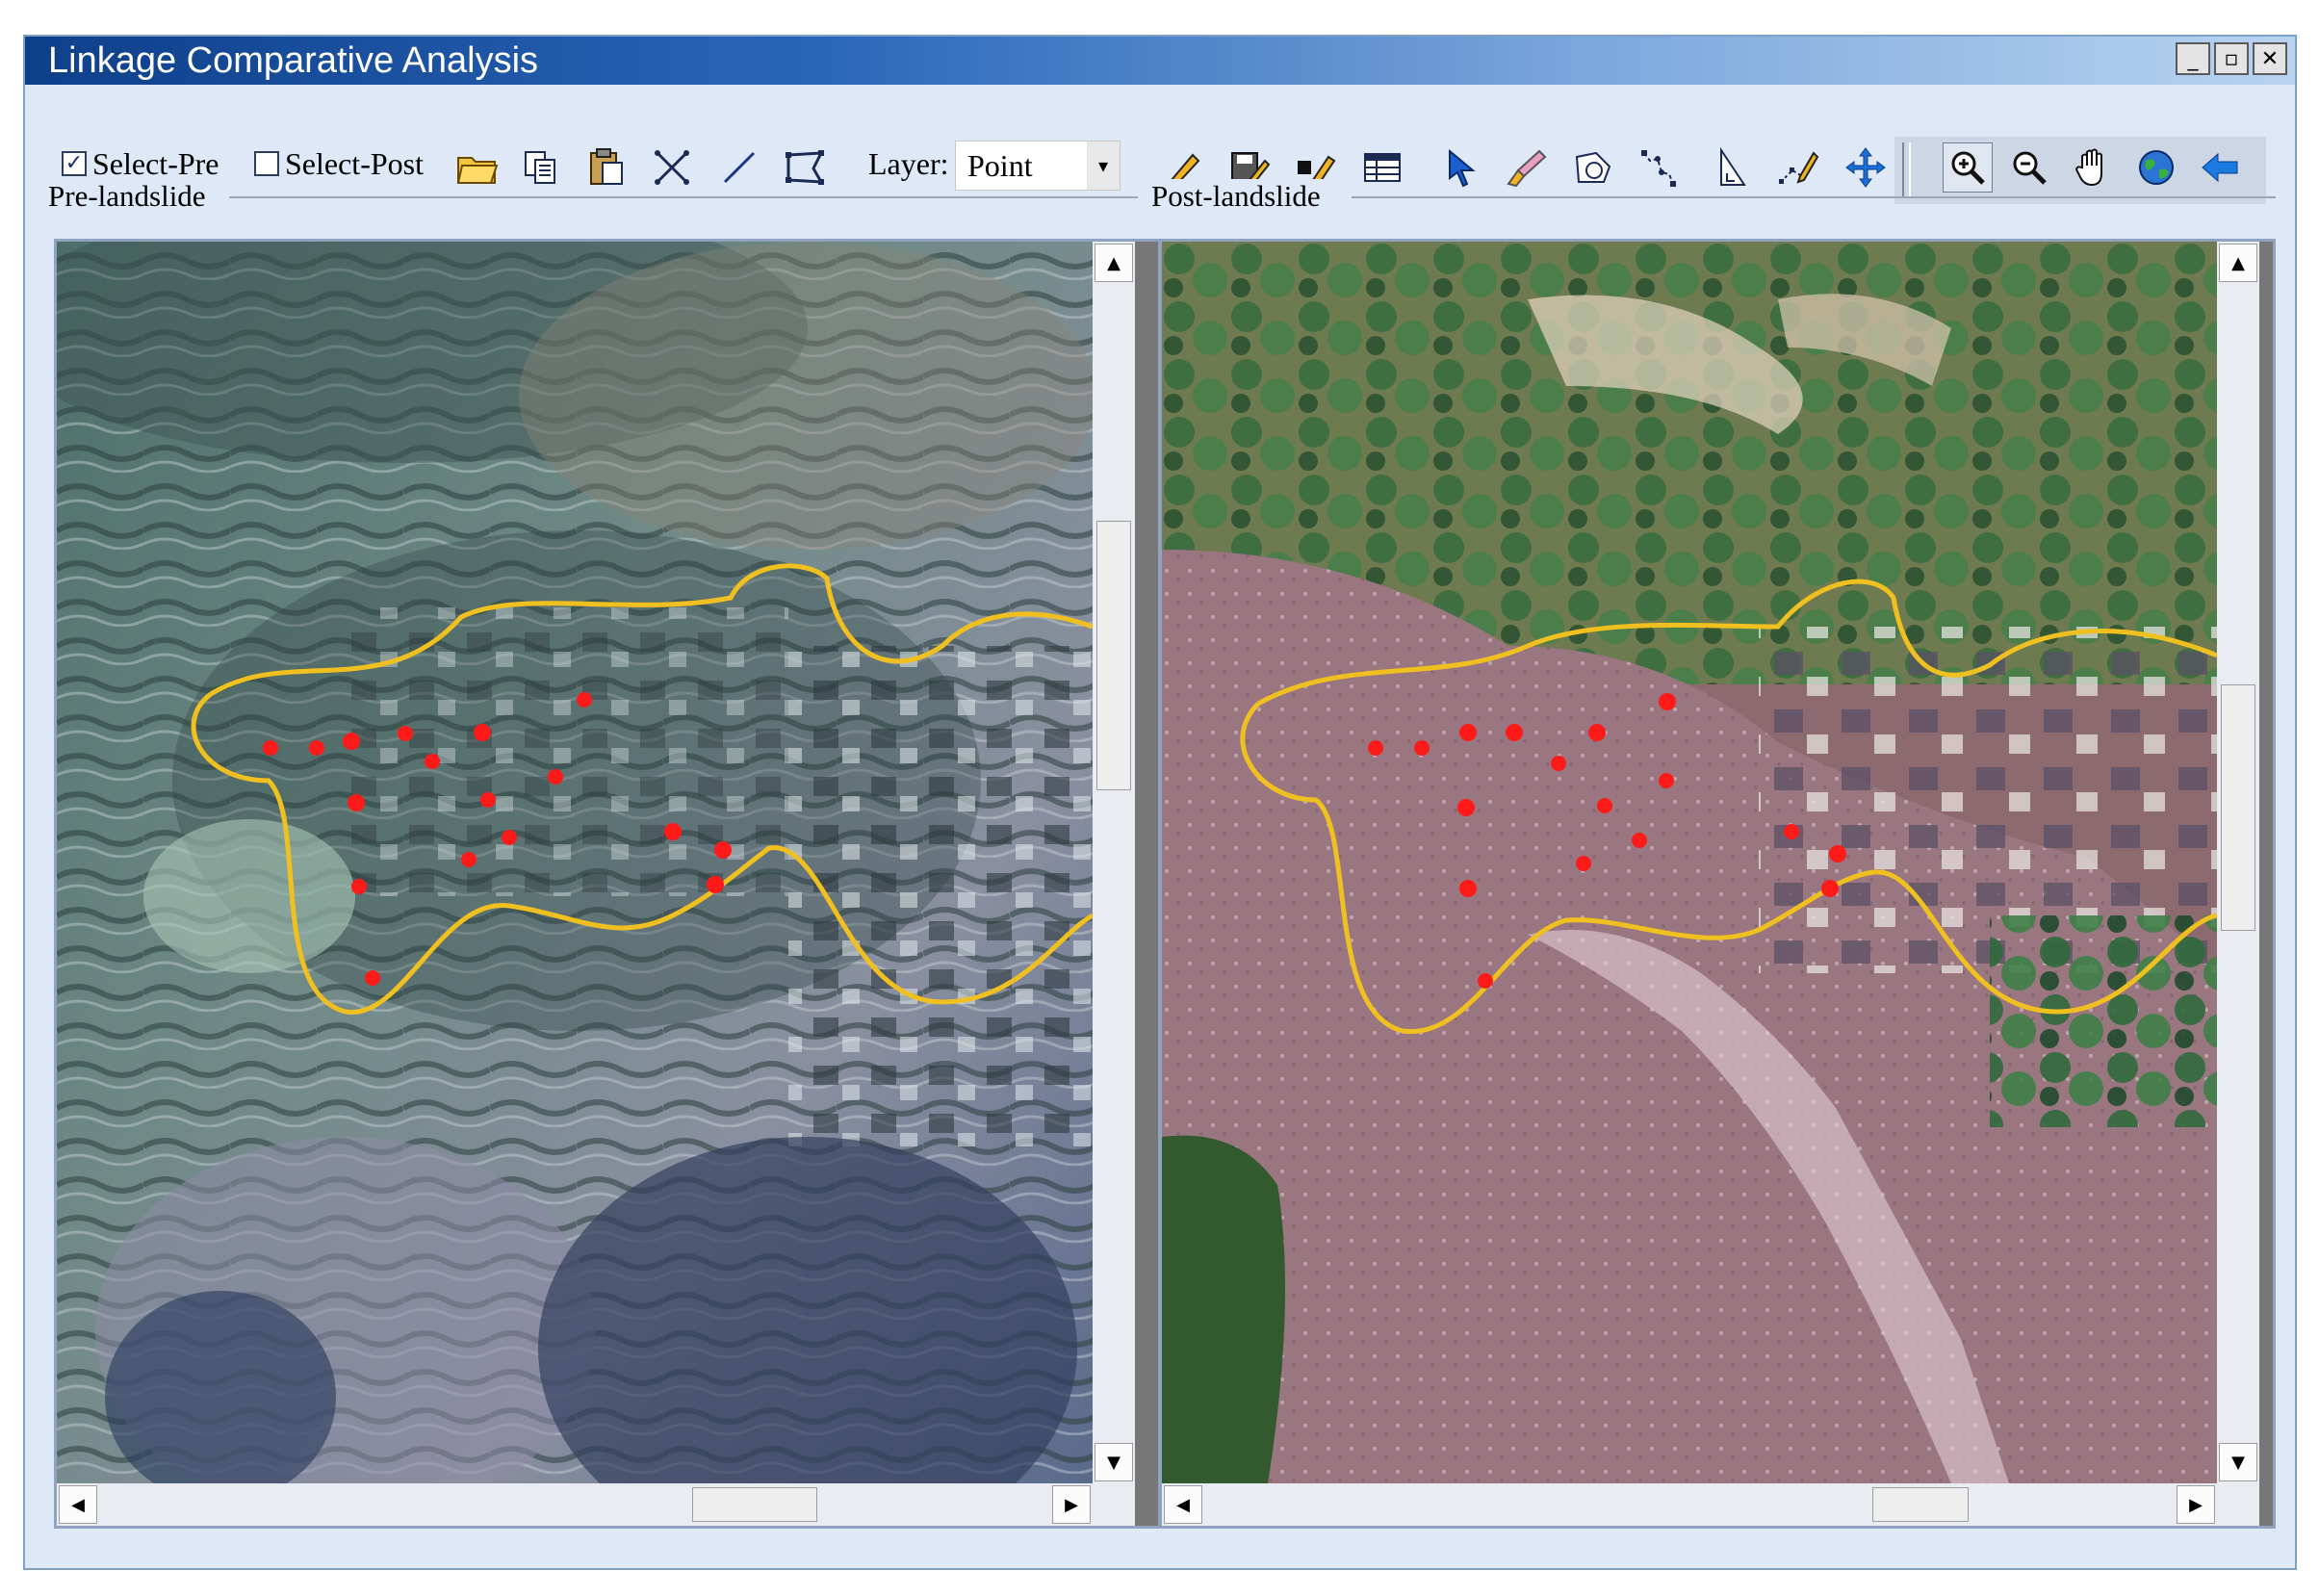 The height and width of the screenshot is (1596, 2319). I want to click on brush-icon, so click(1527, 168).